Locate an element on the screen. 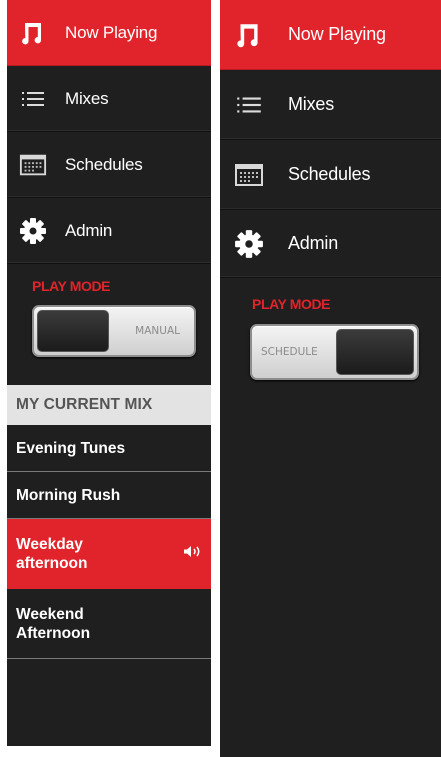 The width and height of the screenshot is (441, 757). mix-item-label: Weekend Afternoon is located at coordinates (53, 623).